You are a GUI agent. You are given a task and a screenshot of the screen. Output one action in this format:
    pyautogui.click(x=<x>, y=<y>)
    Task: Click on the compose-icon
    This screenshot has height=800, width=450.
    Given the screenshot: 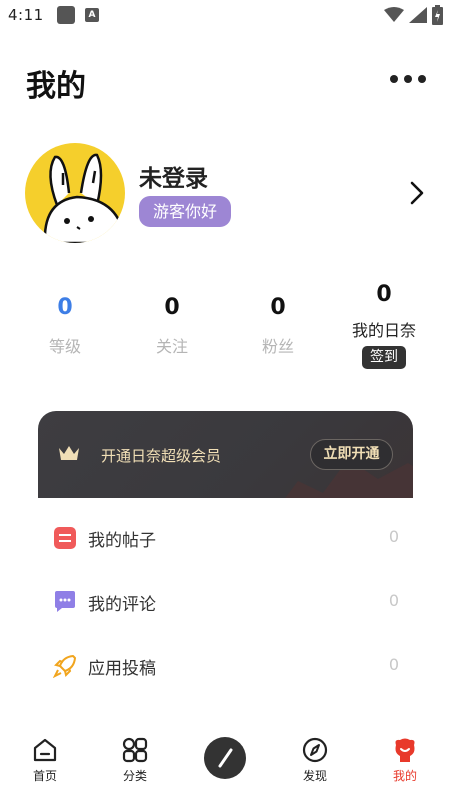 What is the action you would take?
    pyautogui.click(x=225, y=758)
    